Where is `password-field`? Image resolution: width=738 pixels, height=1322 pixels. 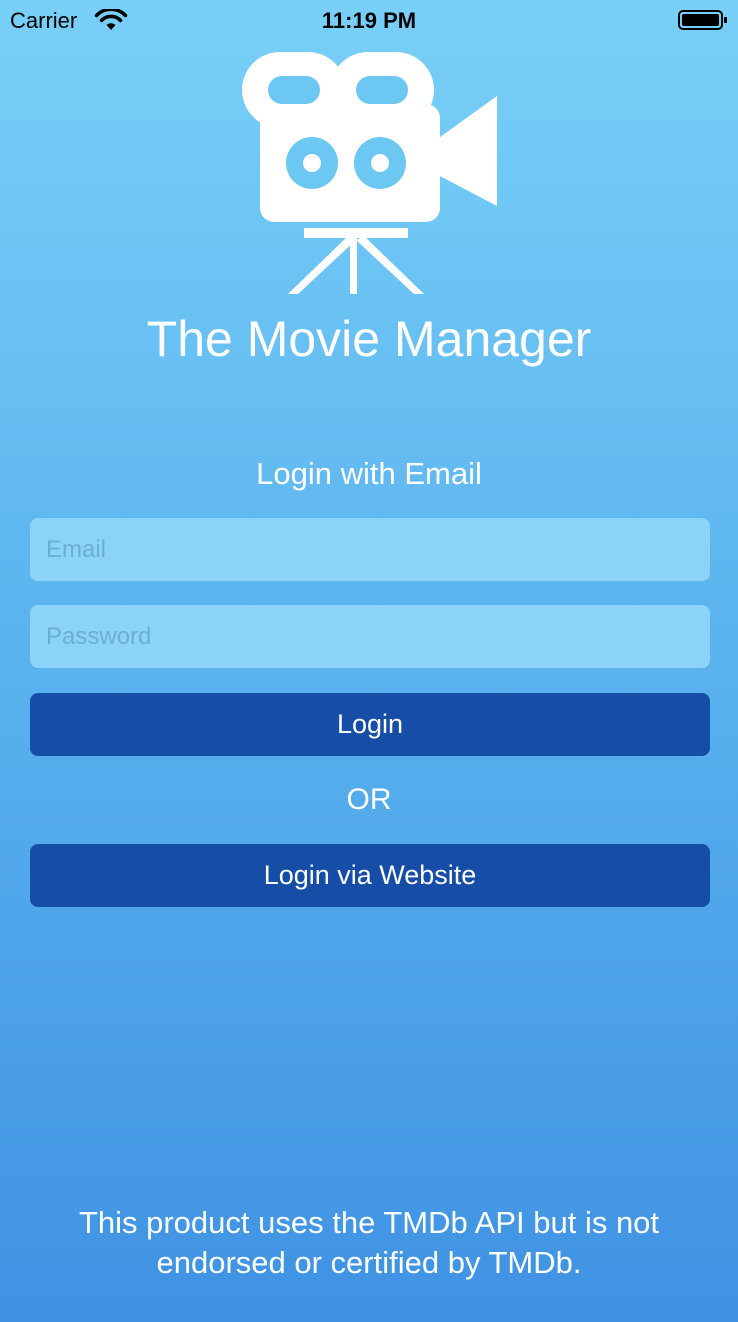
password-field is located at coordinates (370, 636).